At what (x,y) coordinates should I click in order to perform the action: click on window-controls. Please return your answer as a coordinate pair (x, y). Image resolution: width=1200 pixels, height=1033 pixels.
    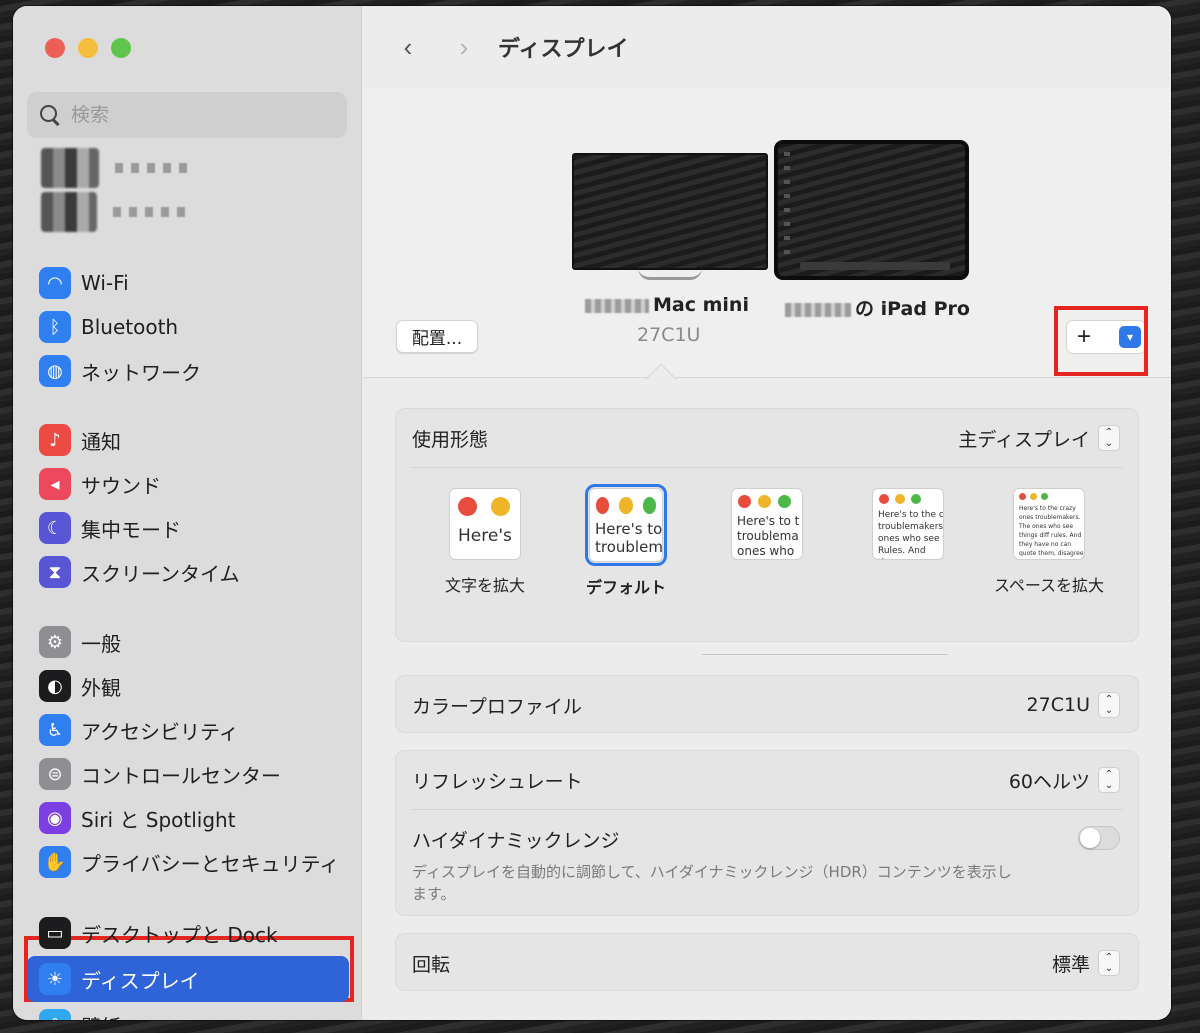
    Looking at the image, I should click on (88, 48).